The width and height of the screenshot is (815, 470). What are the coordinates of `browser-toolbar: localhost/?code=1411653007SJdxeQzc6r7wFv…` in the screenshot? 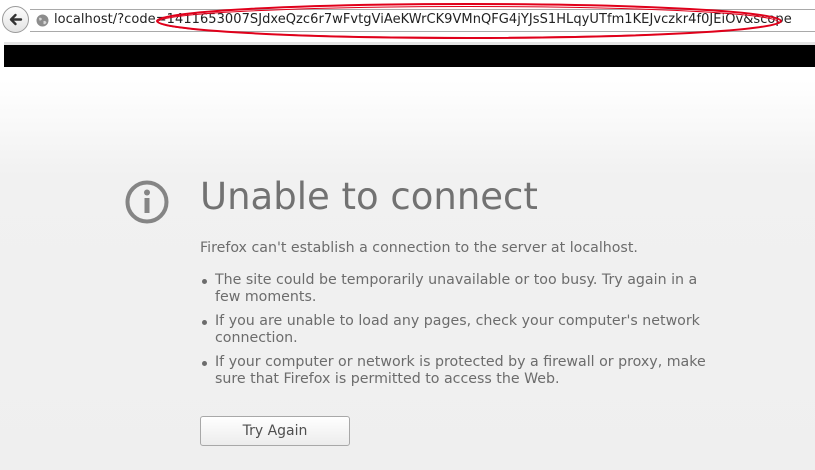 It's located at (407, 22).